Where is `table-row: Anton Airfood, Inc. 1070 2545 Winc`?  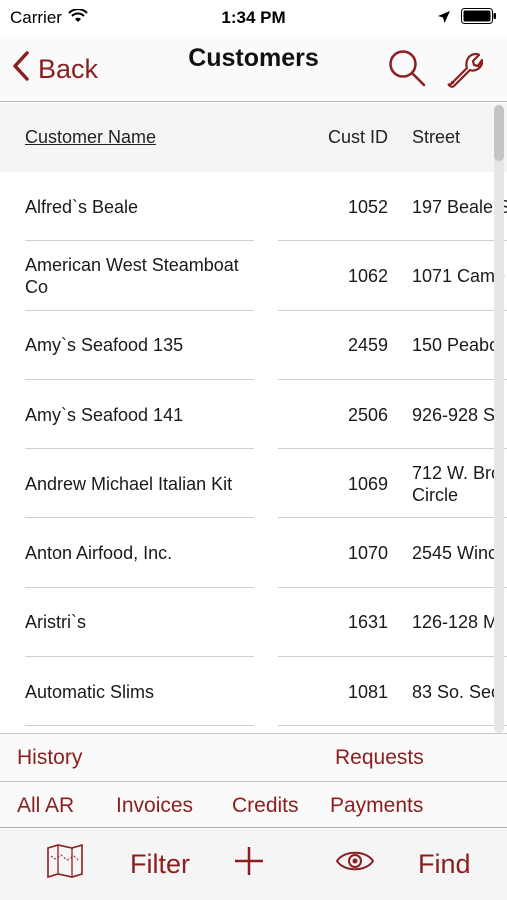
table-row: Anton Airfood, Inc. 1070 2545 Winc is located at coordinates (253, 553).